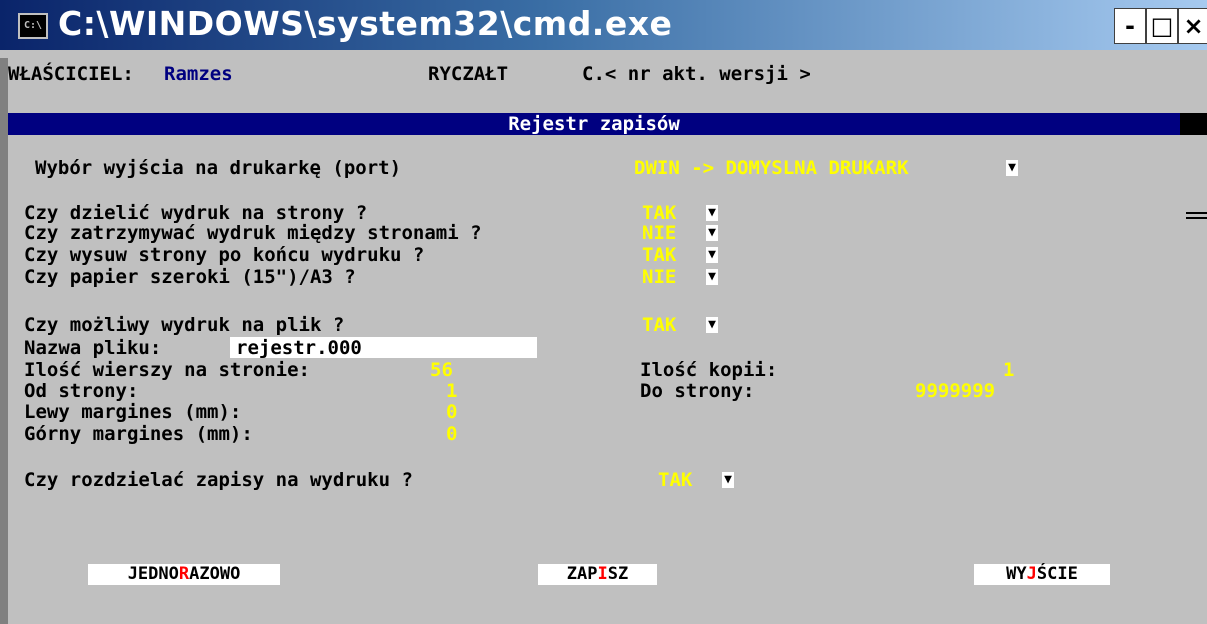 The image size is (1207, 624). I want to click on exit-button-hotkey: J, so click(1031, 574).